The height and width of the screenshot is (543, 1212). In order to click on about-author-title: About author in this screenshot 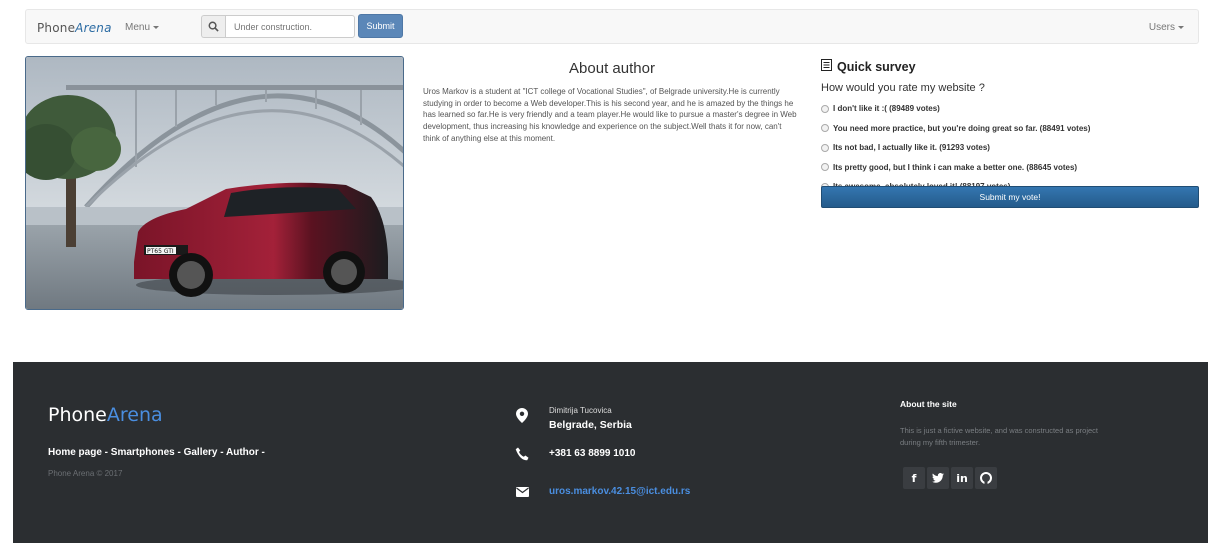, I will do `click(612, 68)`.